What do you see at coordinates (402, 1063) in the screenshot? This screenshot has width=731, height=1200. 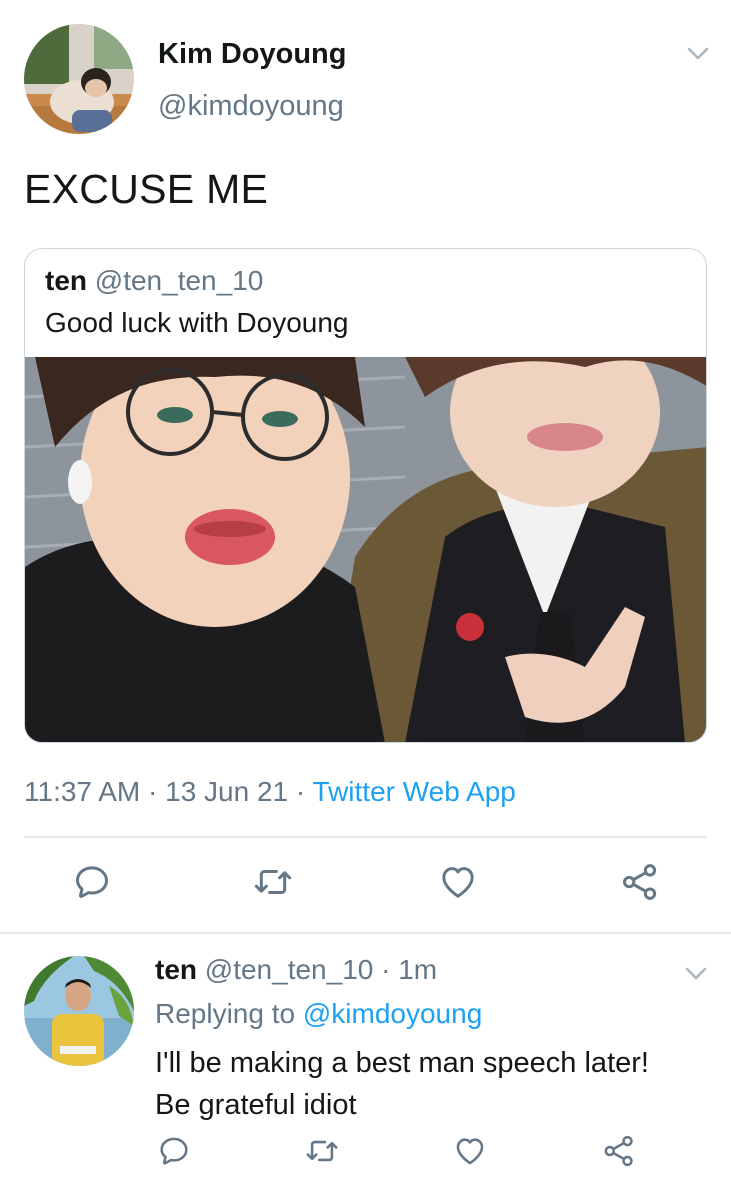 I see `reply-text-line: I'll be making a best man speech later!` at bounding box center [402, 1063].